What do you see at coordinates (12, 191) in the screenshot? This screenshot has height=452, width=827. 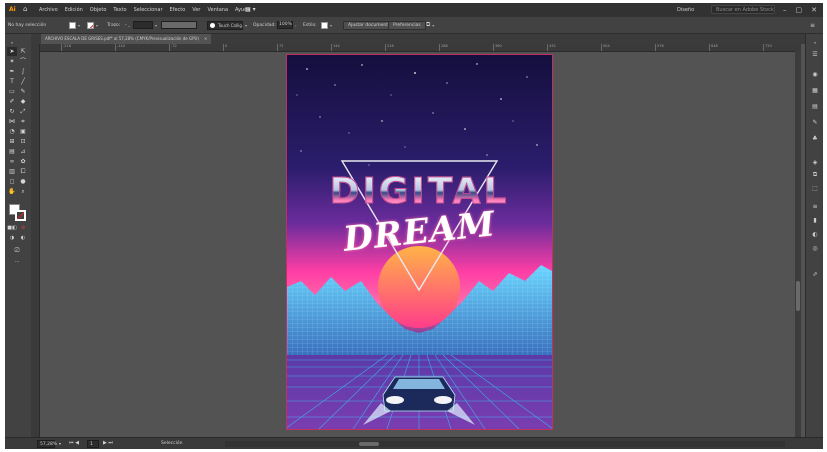 I see `hand-tool-icon: ✋` at bounding box center [12, 191].